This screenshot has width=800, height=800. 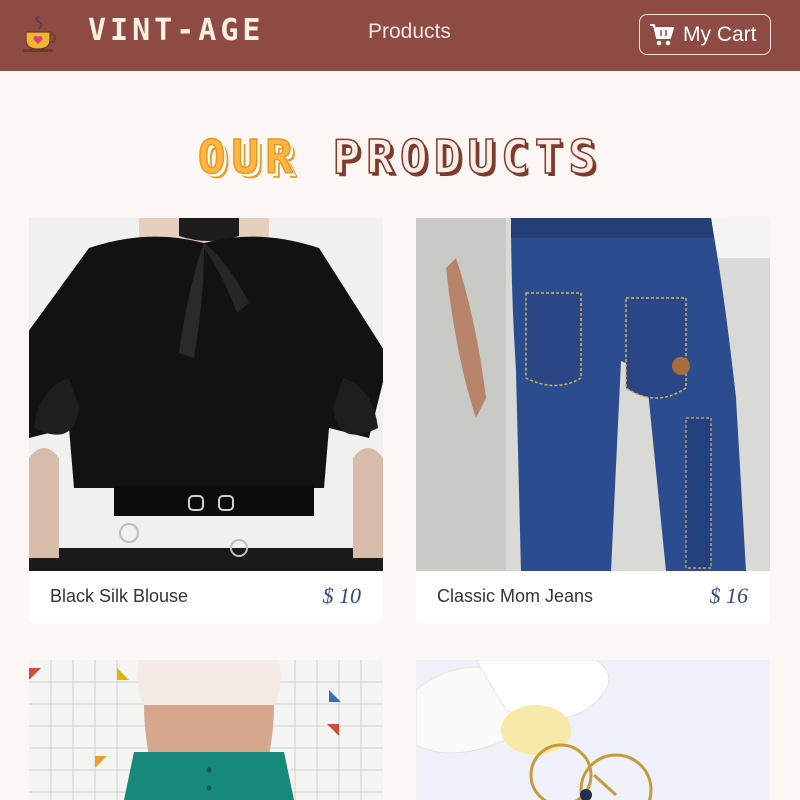 What do you see at coordinates (729, 595) in the screenshot?
I see `product-price: $ 16` at bounding box center [729, 595].